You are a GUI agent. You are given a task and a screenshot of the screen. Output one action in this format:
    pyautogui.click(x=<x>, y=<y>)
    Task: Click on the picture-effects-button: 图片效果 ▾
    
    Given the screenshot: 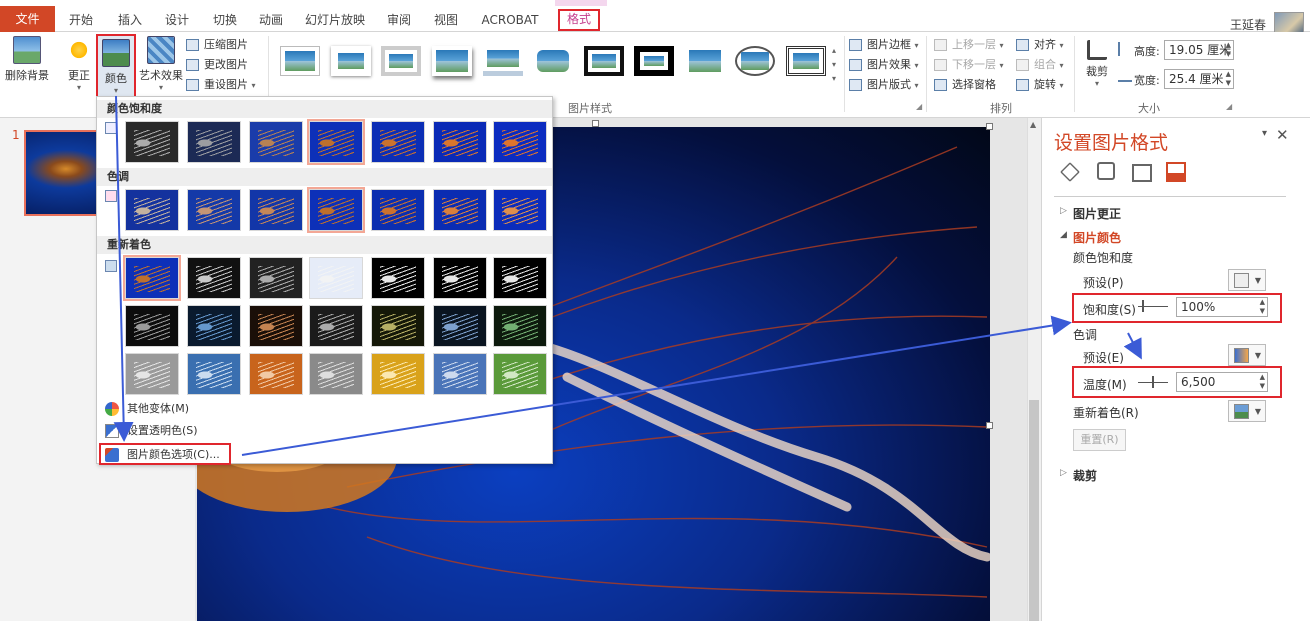 What is the action you would take?
    pyautogui.click(x=884, y=65)
    